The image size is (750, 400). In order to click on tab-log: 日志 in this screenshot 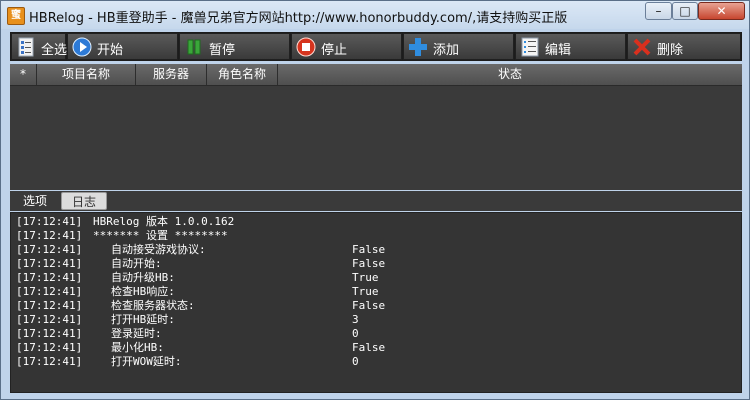, I will do `click(84, 201)`.